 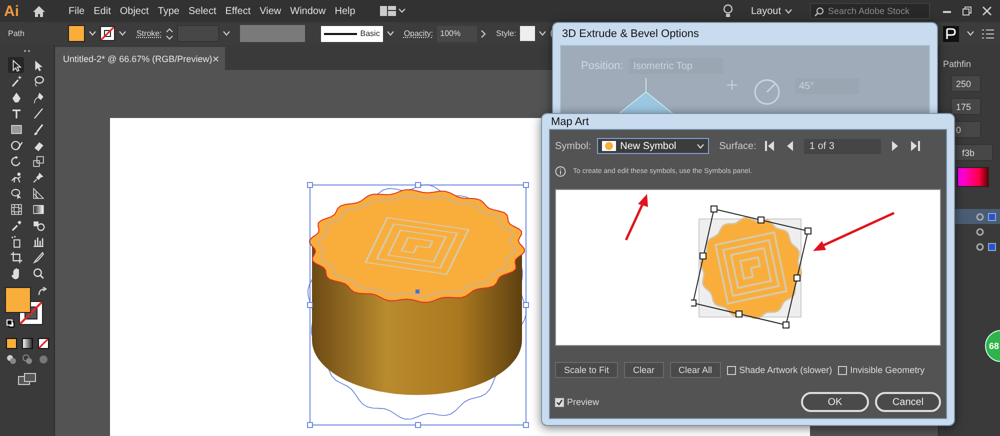 What do you see at coordinates (12, 11) in the screenshot?
I see `app-logo: Ai` at bounding box center [12, 11].